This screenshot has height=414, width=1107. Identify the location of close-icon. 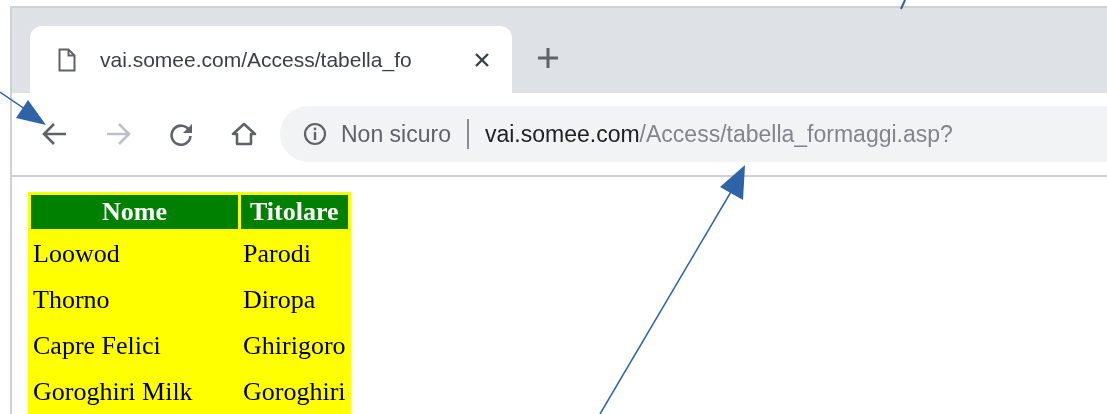
(482, 59).